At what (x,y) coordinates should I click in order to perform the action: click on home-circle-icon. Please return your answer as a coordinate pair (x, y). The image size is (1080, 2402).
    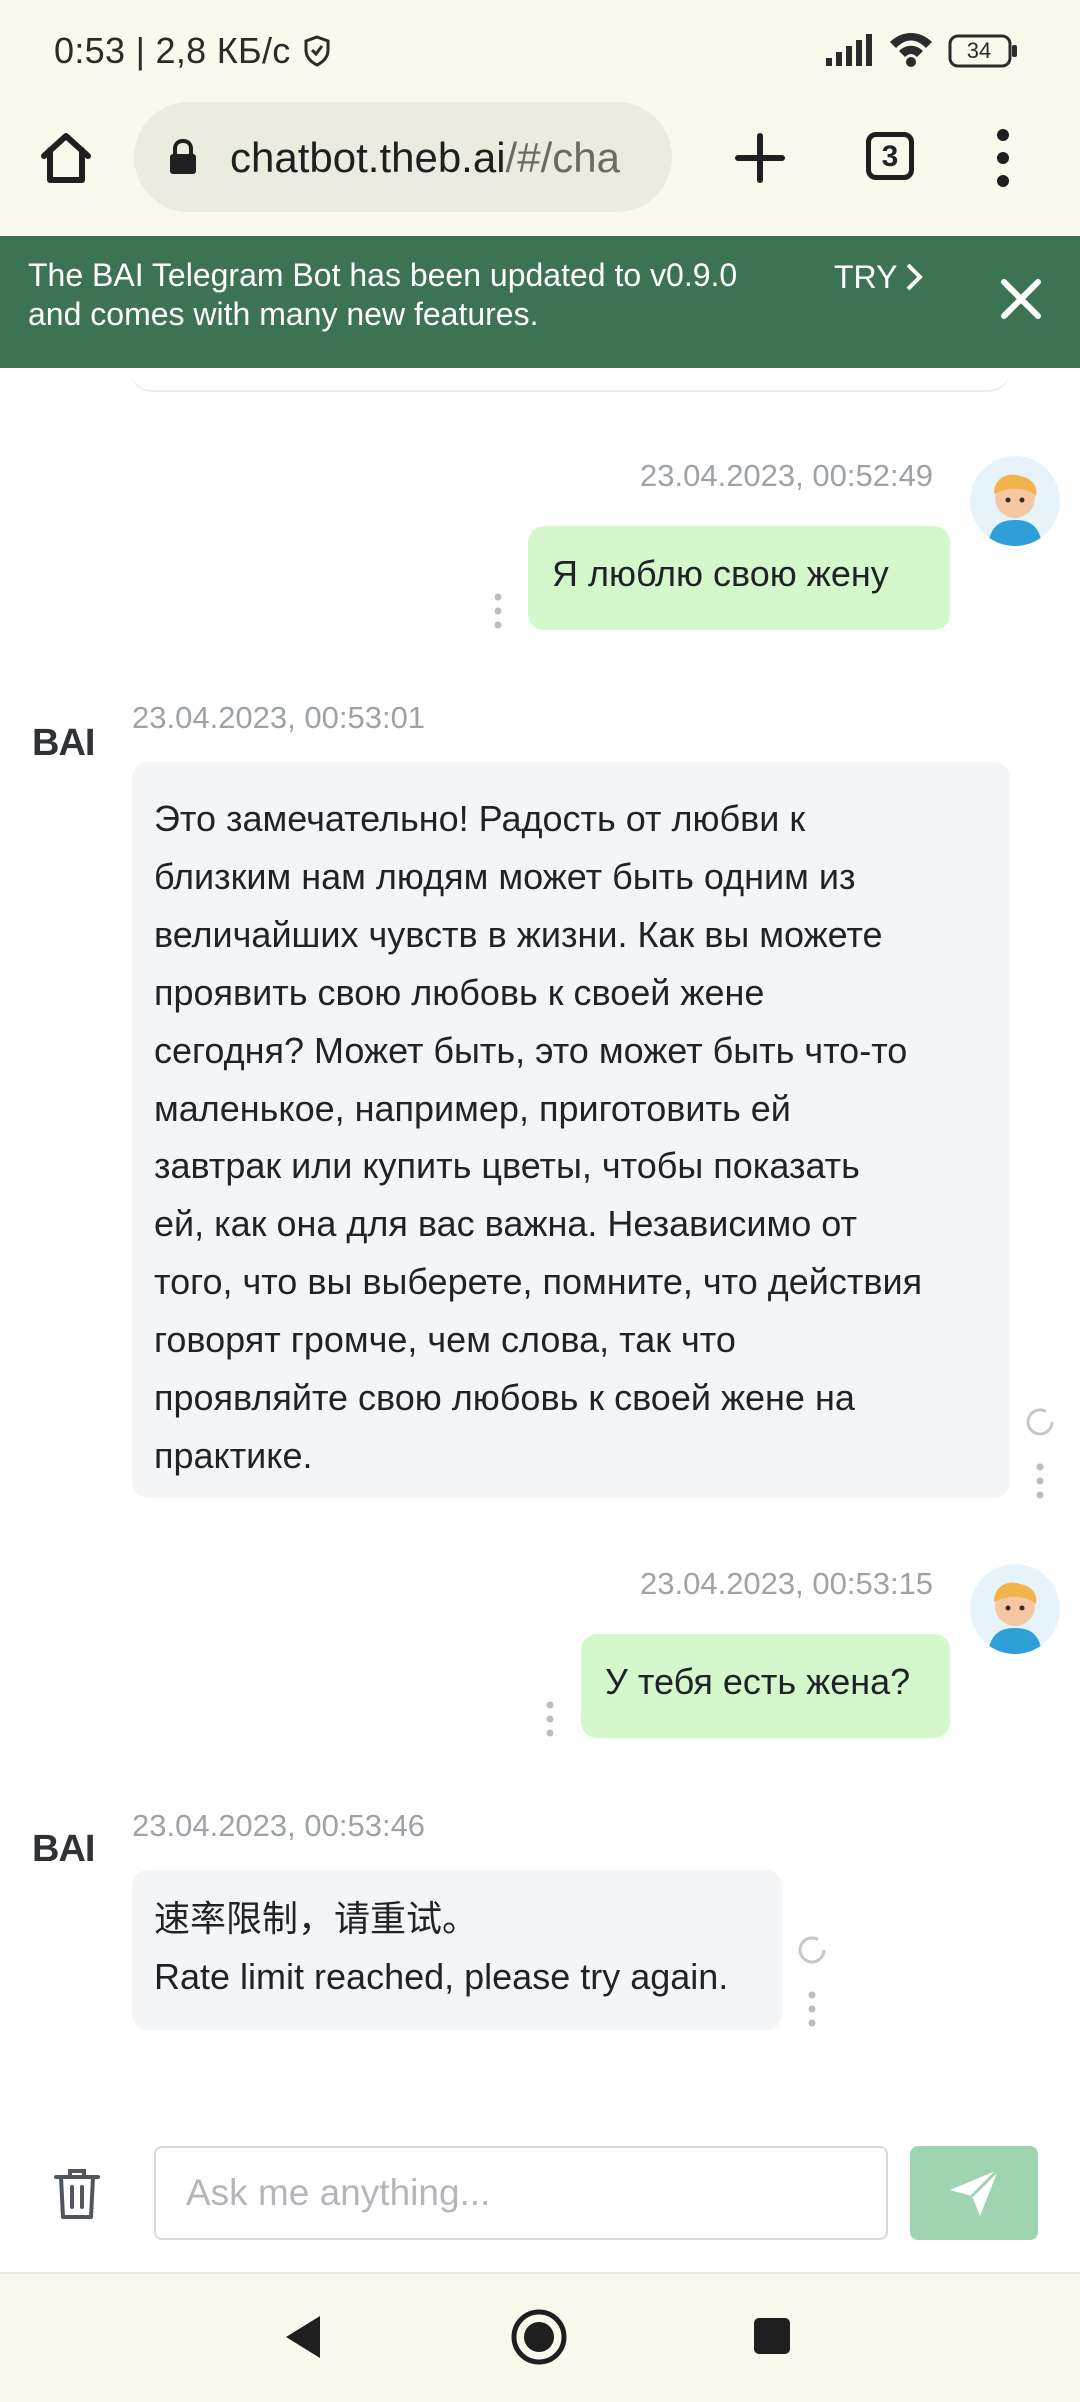
    Looking at the image, I should click on (539, 2337).